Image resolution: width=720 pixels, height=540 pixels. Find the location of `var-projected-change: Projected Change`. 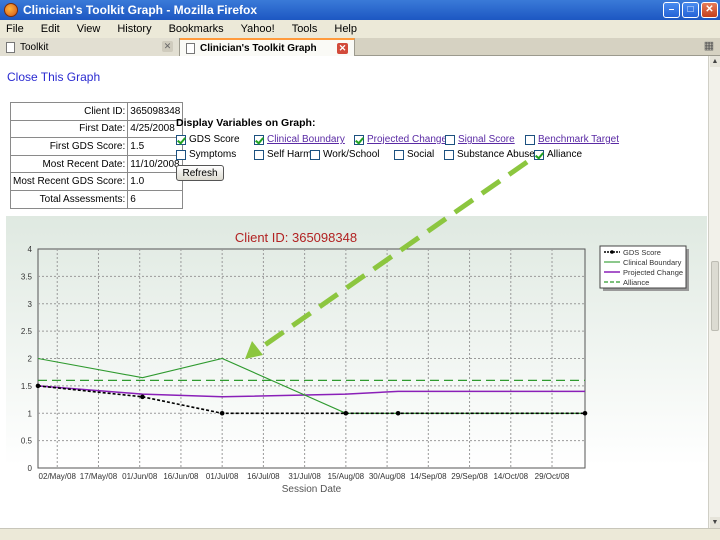

var-projected-change: Projected Change is located at coordinates (400, 139).